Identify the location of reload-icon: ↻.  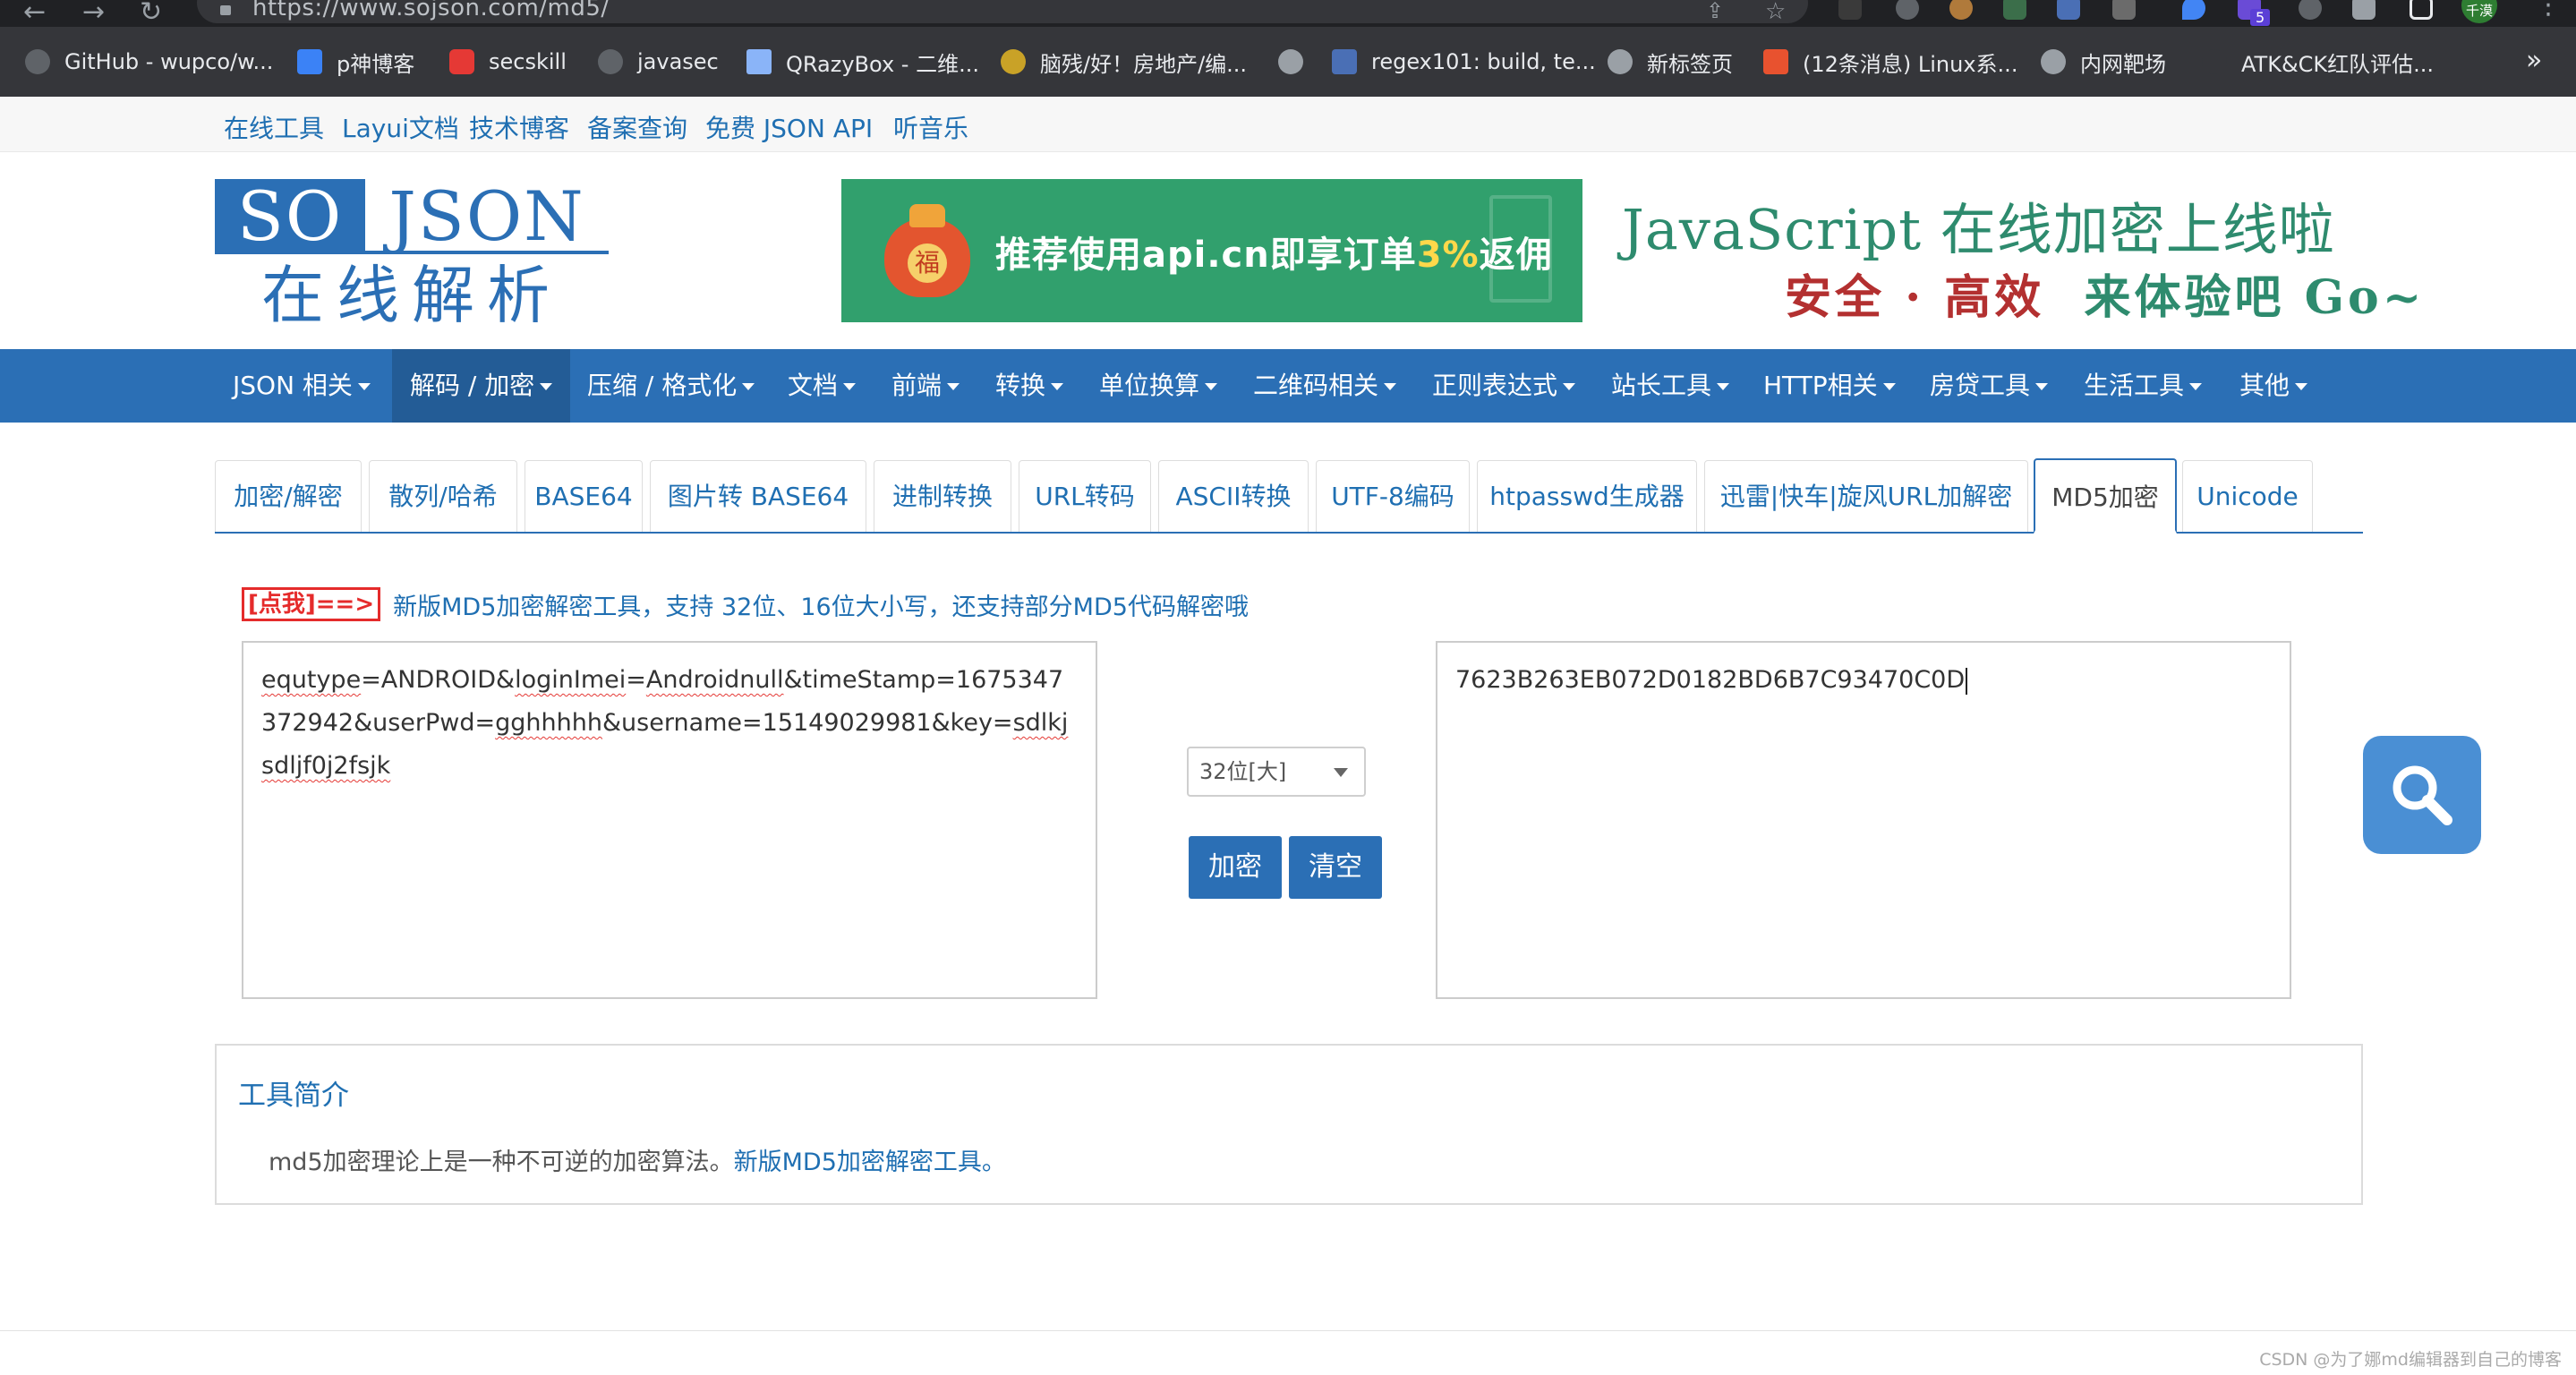
(151, 14).